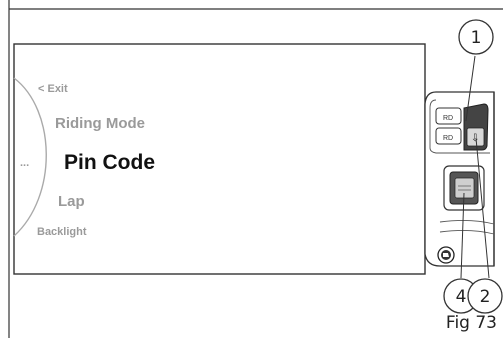  I want to click on handlebar-switch: RD RD ⇩, so click(459, 179).